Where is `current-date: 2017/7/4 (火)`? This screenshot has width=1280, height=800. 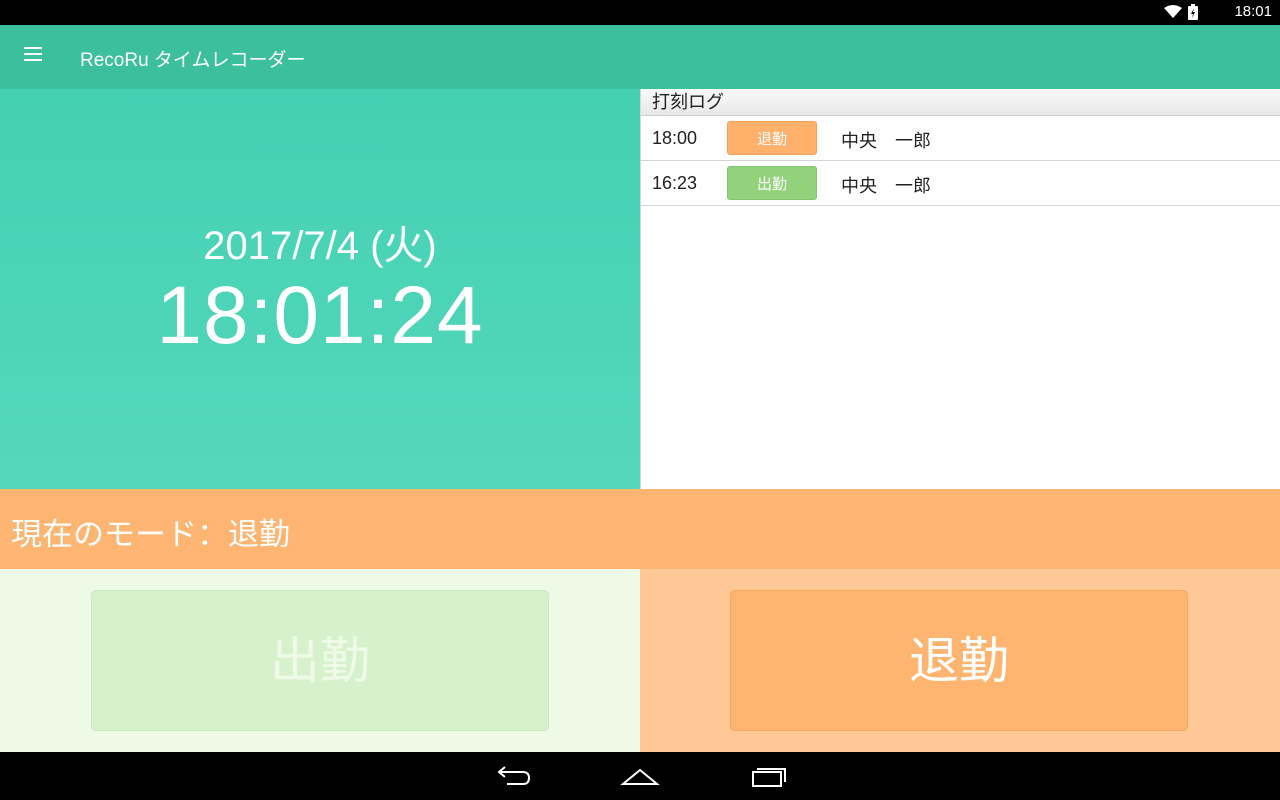
current-date: 2017/7/4 (火) is located at coordinates (320, 246).